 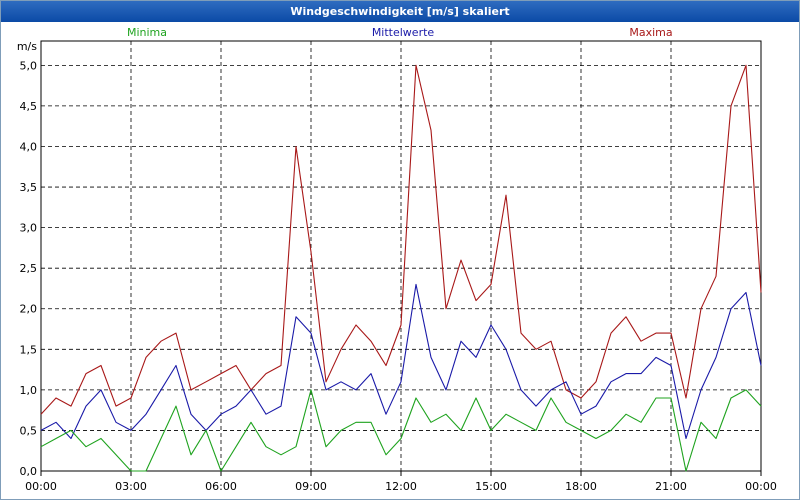 I want to click on y-tick-label: 1,0, so click(x=29, y=390).